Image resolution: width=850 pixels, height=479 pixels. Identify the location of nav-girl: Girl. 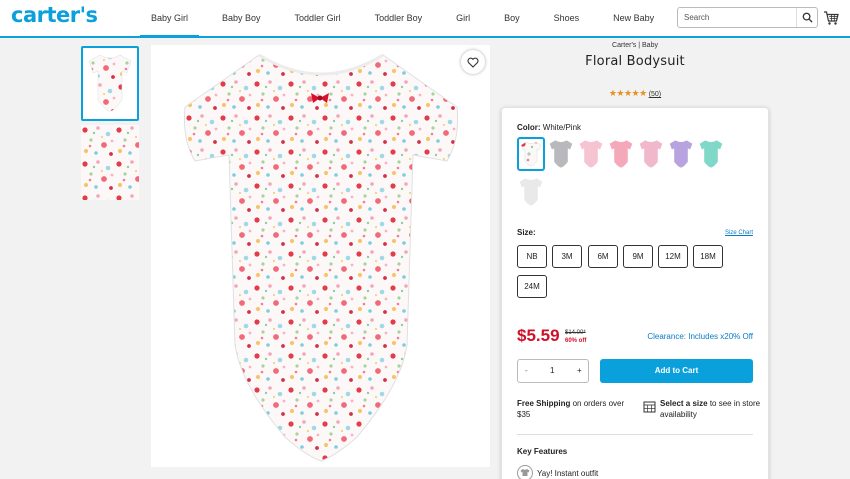
(463, 18).